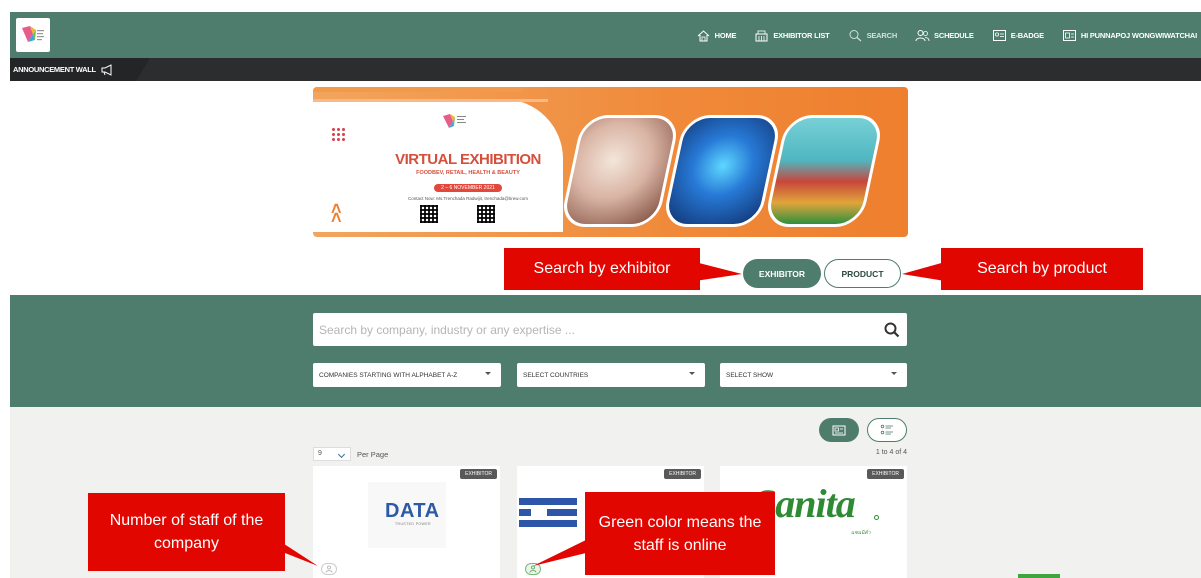 Image resolution: width=1201 pixels, height=578 pixels. I want to click on company-logo: DATA, so click(412, 511).